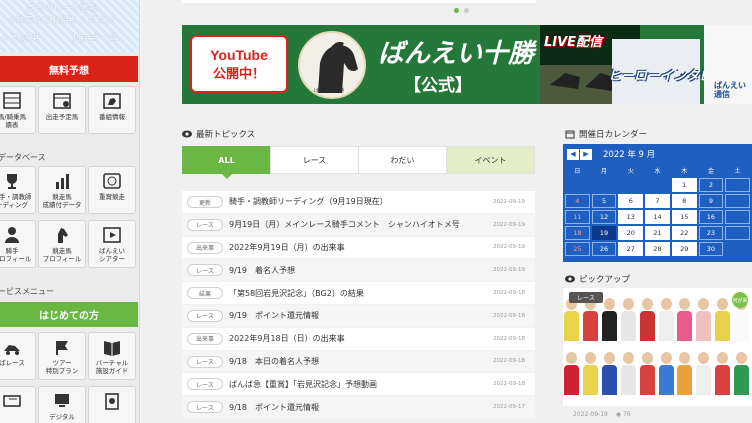  Describe the element at coordinates (604, 249) in the screenshot. I see `calendar-day: 26` at that location.